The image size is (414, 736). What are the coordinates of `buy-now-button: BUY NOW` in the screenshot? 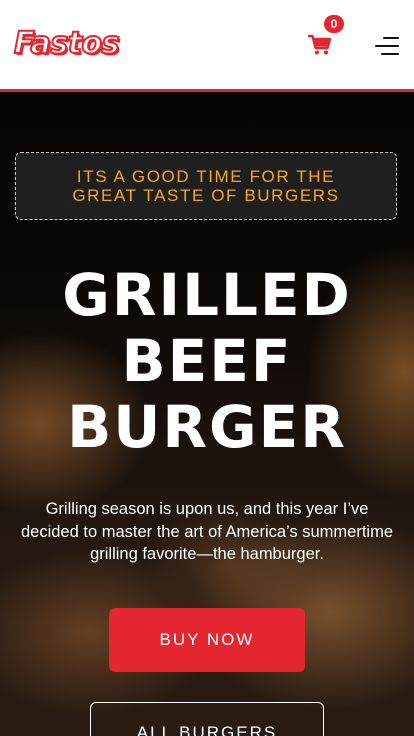 It's located at (207, 640).